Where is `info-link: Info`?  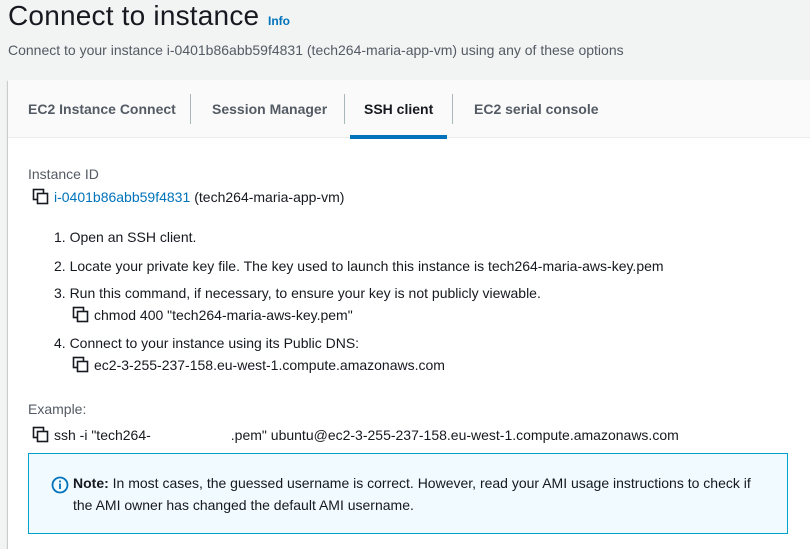 info-link: Info is located at coordinates (279, 21).